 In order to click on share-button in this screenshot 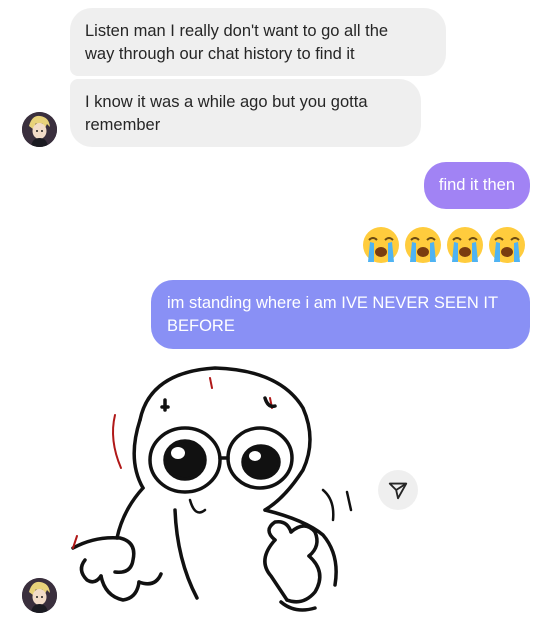, I will do `click(398, 490)`.